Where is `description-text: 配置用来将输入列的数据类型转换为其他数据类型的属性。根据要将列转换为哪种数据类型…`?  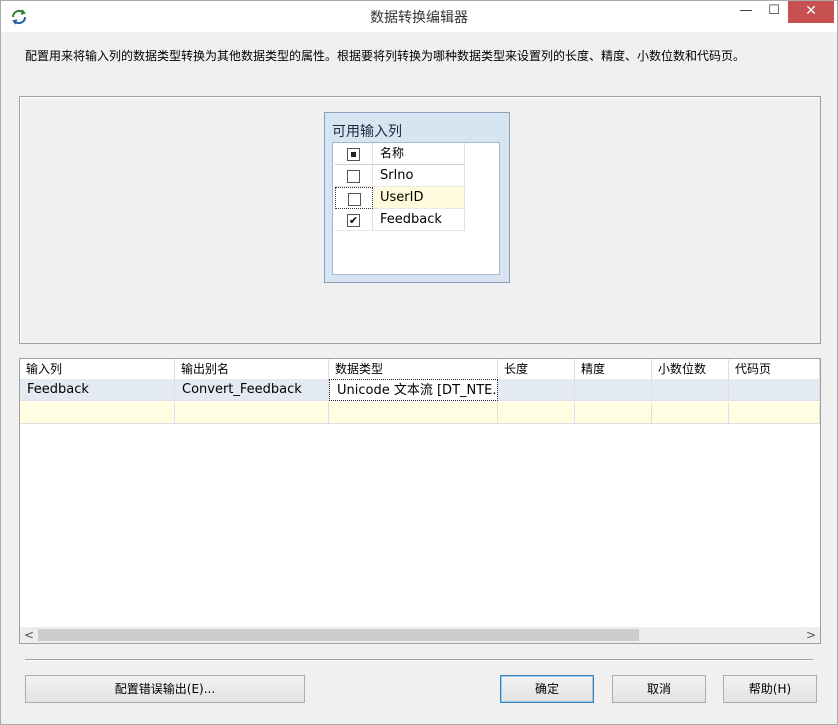
description-text: 配置用来将输入列的数据类型转换为其他数据类型的属性。根据要将列转换为哪种数据类型… is located at coordinates (385, 56).